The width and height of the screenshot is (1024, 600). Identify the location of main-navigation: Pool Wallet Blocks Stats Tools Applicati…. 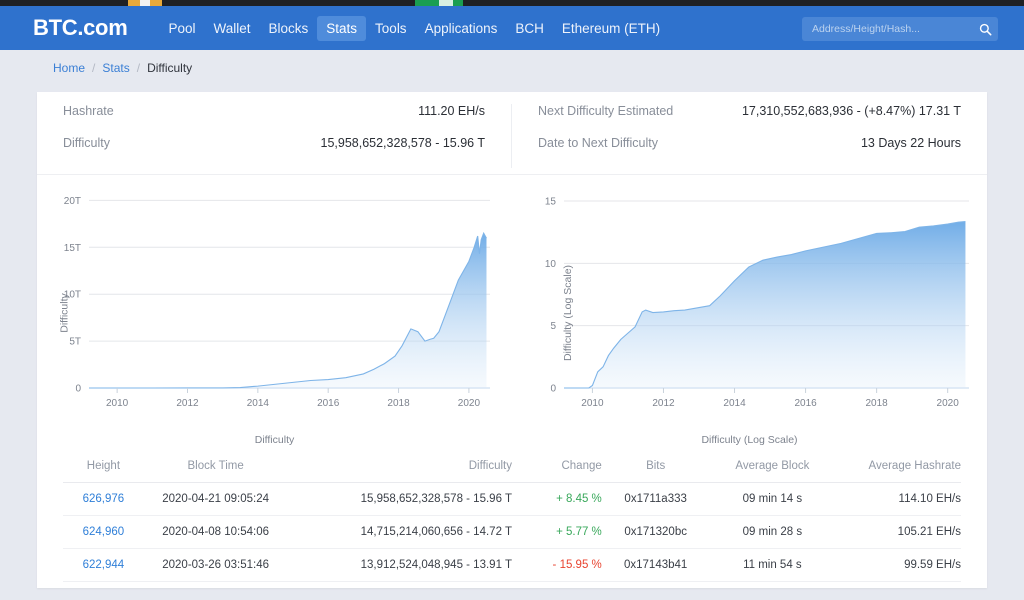
(414, 28).